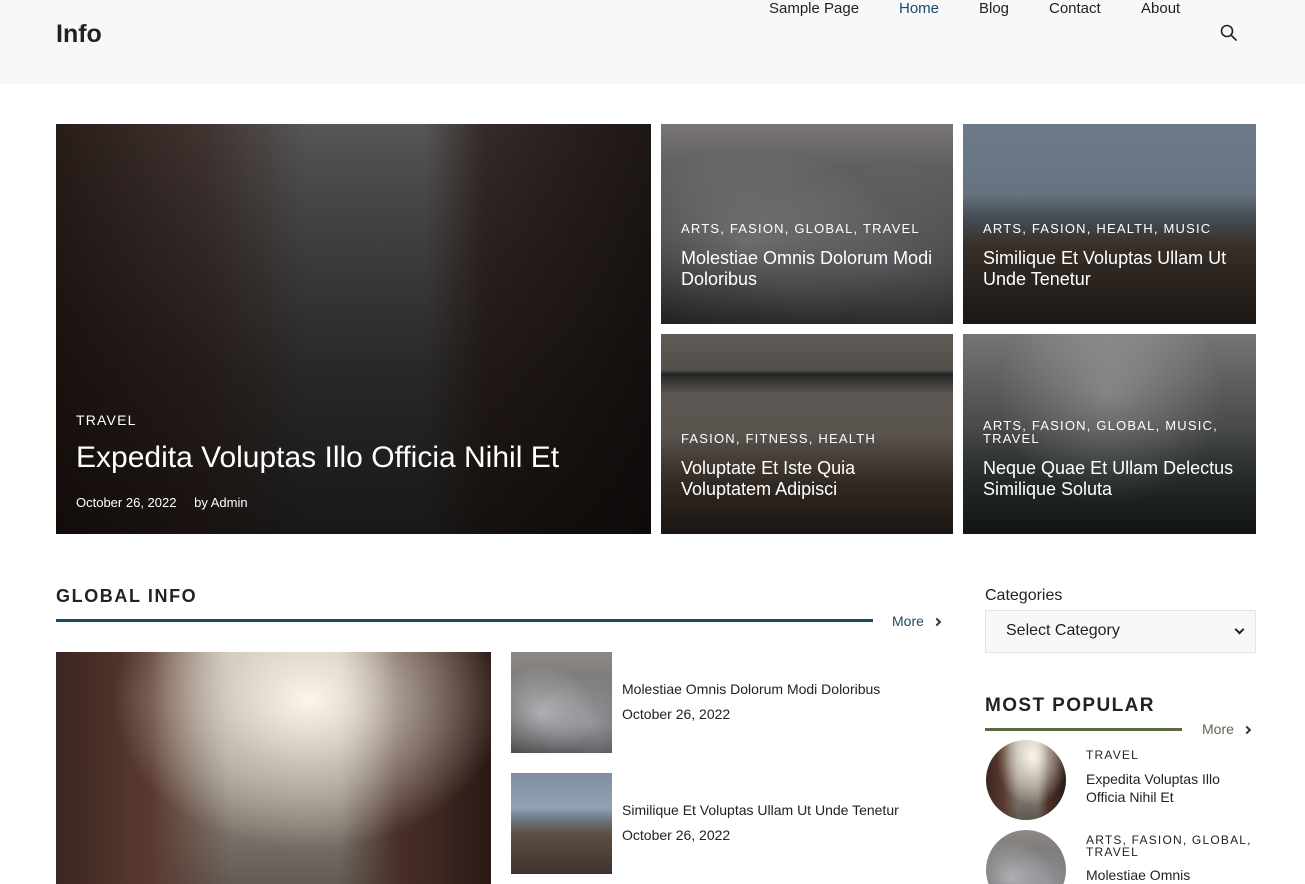  I want to click on global-info-more-link: More, so click(917, 621).